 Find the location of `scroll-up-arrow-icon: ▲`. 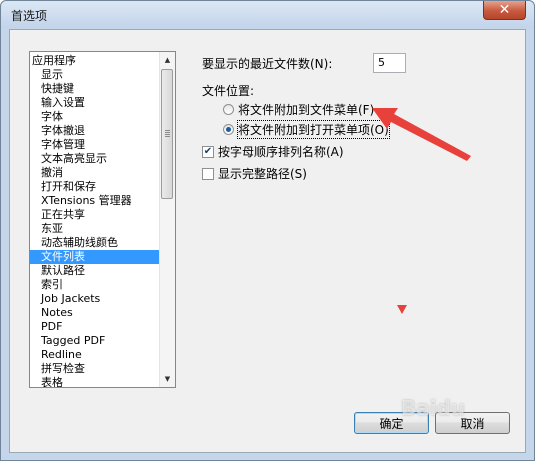

scroll-up-arrow-icon: ▲ is located at coordinates (167, 60).